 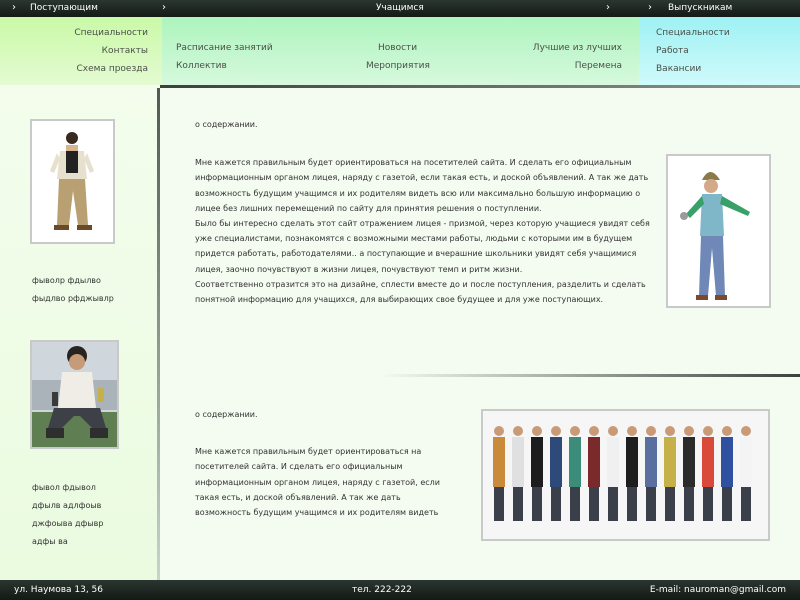 What do you see at coordinates (678, 69) in the screenshot?
I see `menu-item-vacancies: Вакансии` at bounding box center [678, 69].